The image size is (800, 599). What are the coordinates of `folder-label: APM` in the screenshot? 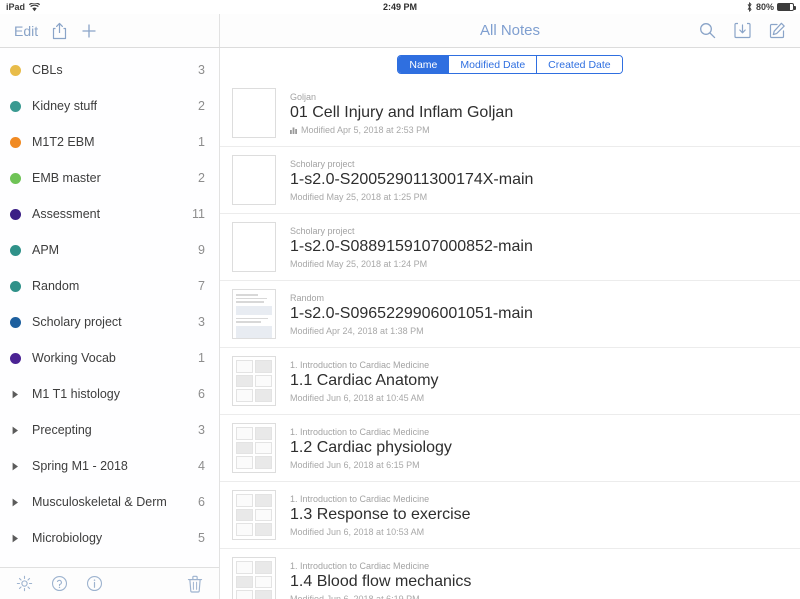 It's located at (46, 250).